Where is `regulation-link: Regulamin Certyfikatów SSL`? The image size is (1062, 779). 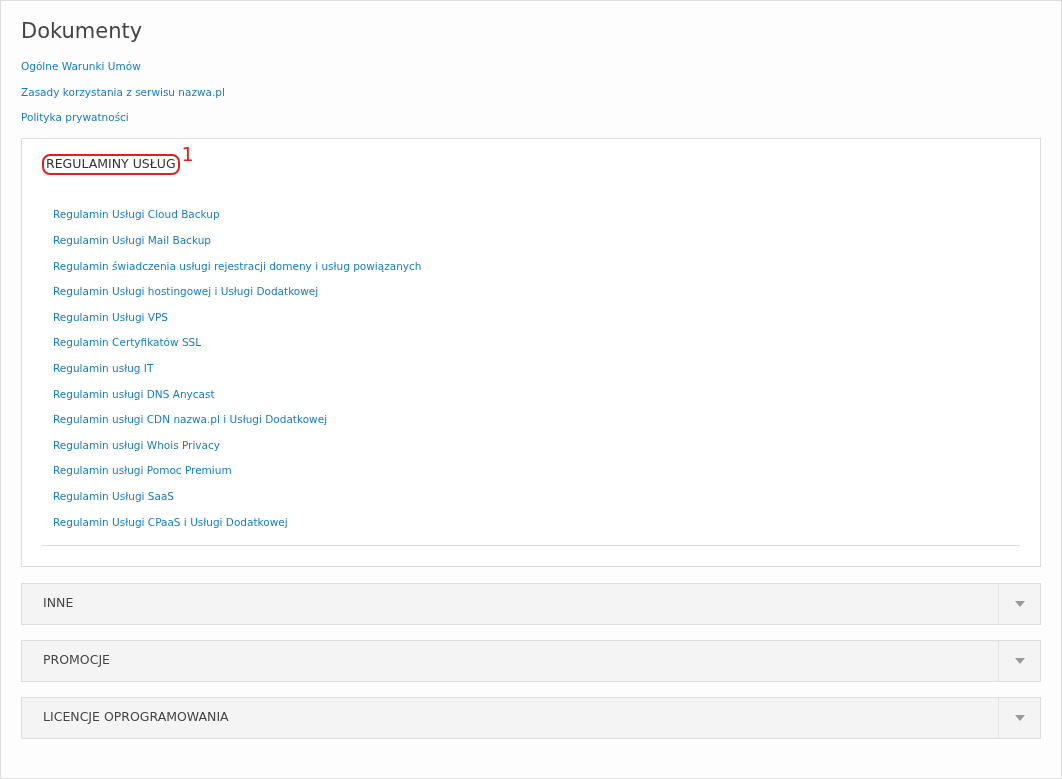 regulation-link: Regulamin Certyfikatów SSL is located at coordinates (127, 342).